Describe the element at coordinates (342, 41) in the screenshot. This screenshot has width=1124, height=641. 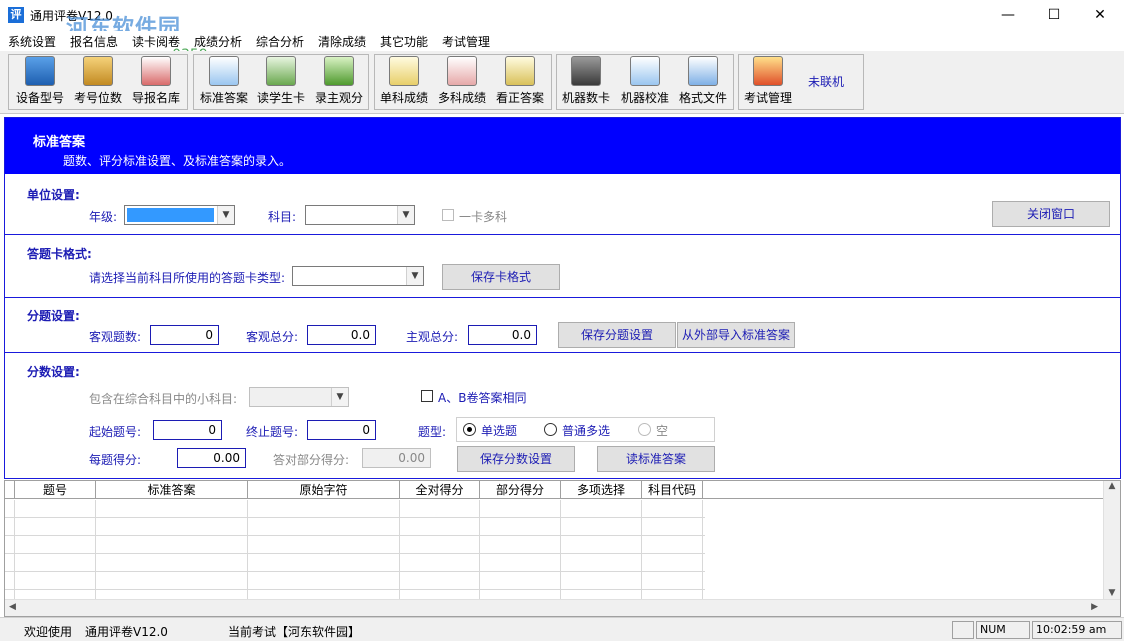
I see `menu-clear-scores: 清除成绩` at that location.